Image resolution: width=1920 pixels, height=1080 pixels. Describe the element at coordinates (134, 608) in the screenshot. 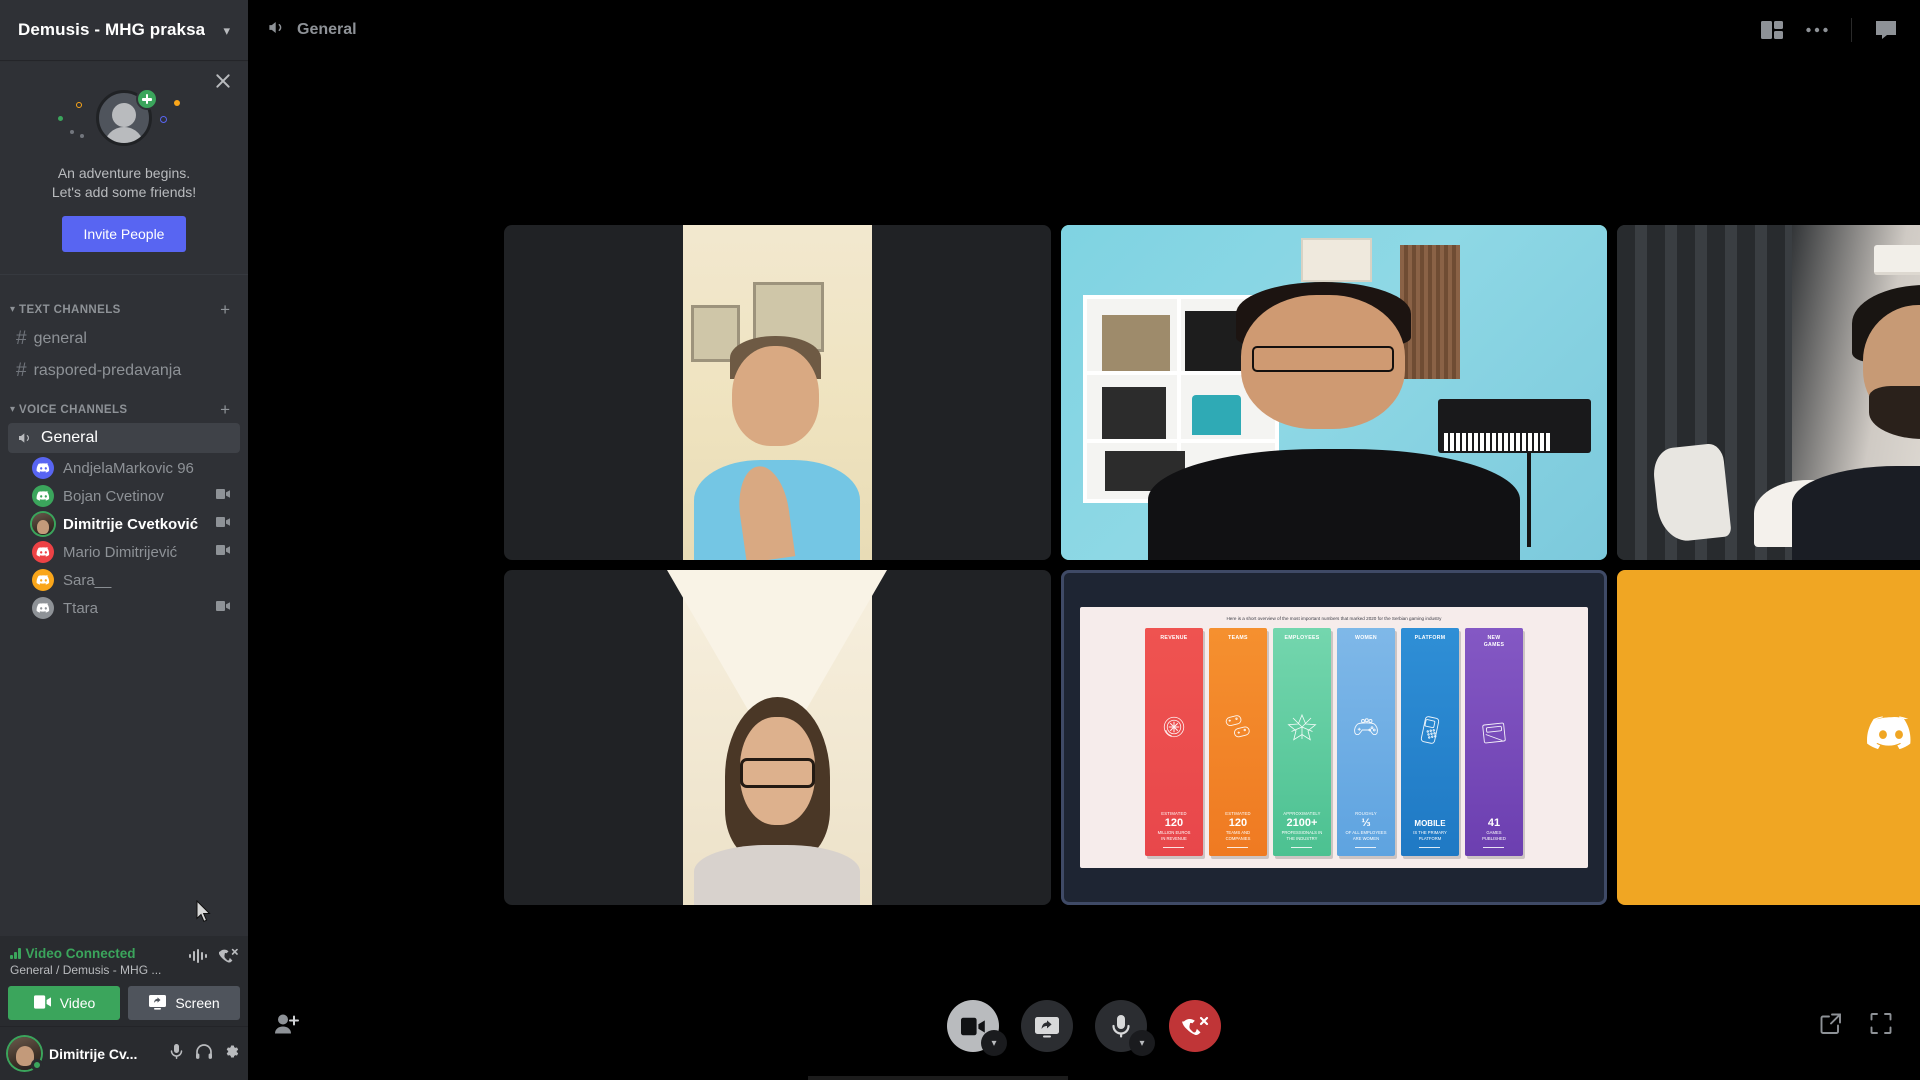

I see `voice-member-ttara: Ttara` at that location.